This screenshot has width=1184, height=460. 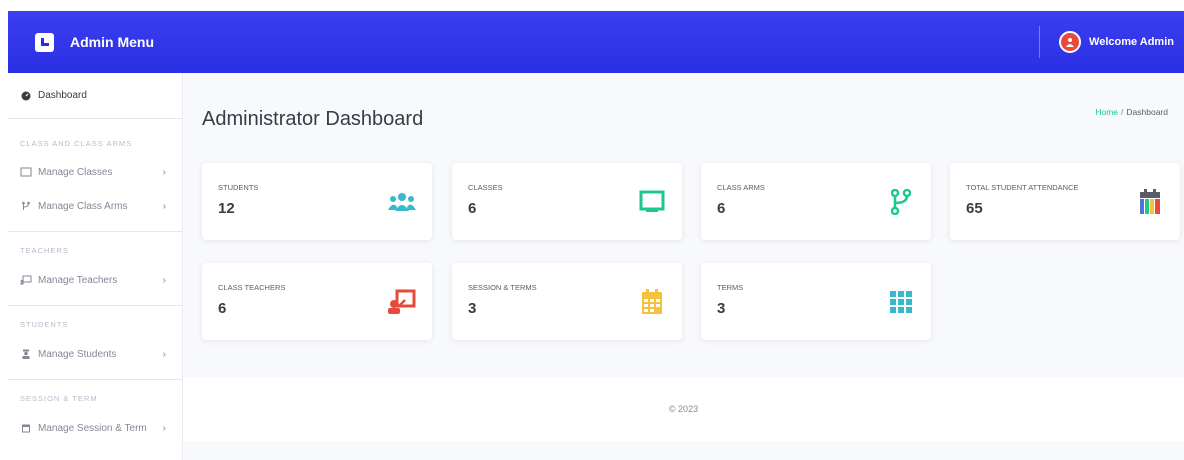 I want to click on sidebar-heading-session: SESSION & TERM, so click(x=59, y=398).